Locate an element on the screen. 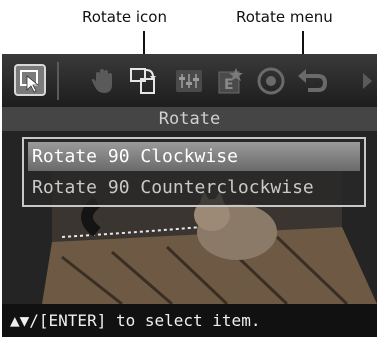  status-bar: ▲▼/[ENTER] to select item. is located at coordinates (189, 320).